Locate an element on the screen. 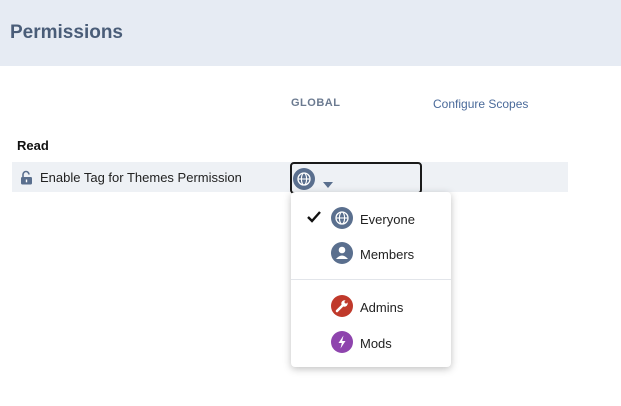  chevron-down-icon is located at coordinates (328, 184).